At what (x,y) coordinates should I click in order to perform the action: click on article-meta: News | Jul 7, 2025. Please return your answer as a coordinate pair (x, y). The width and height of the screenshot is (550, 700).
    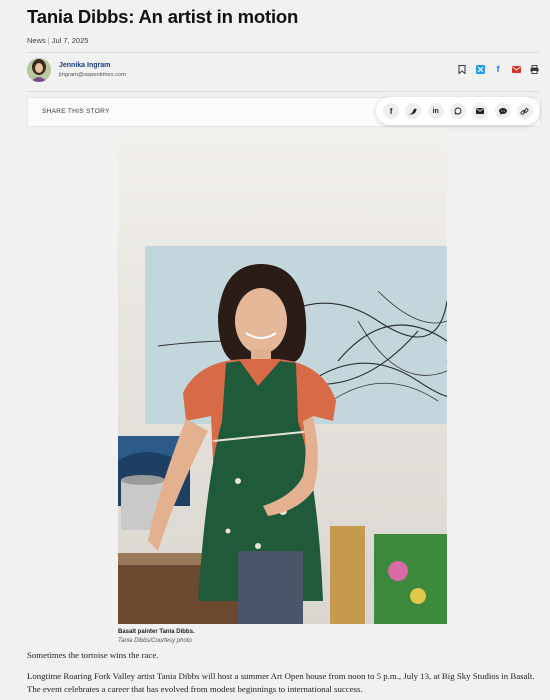
    Looking at the image, I should click on (57, 40).